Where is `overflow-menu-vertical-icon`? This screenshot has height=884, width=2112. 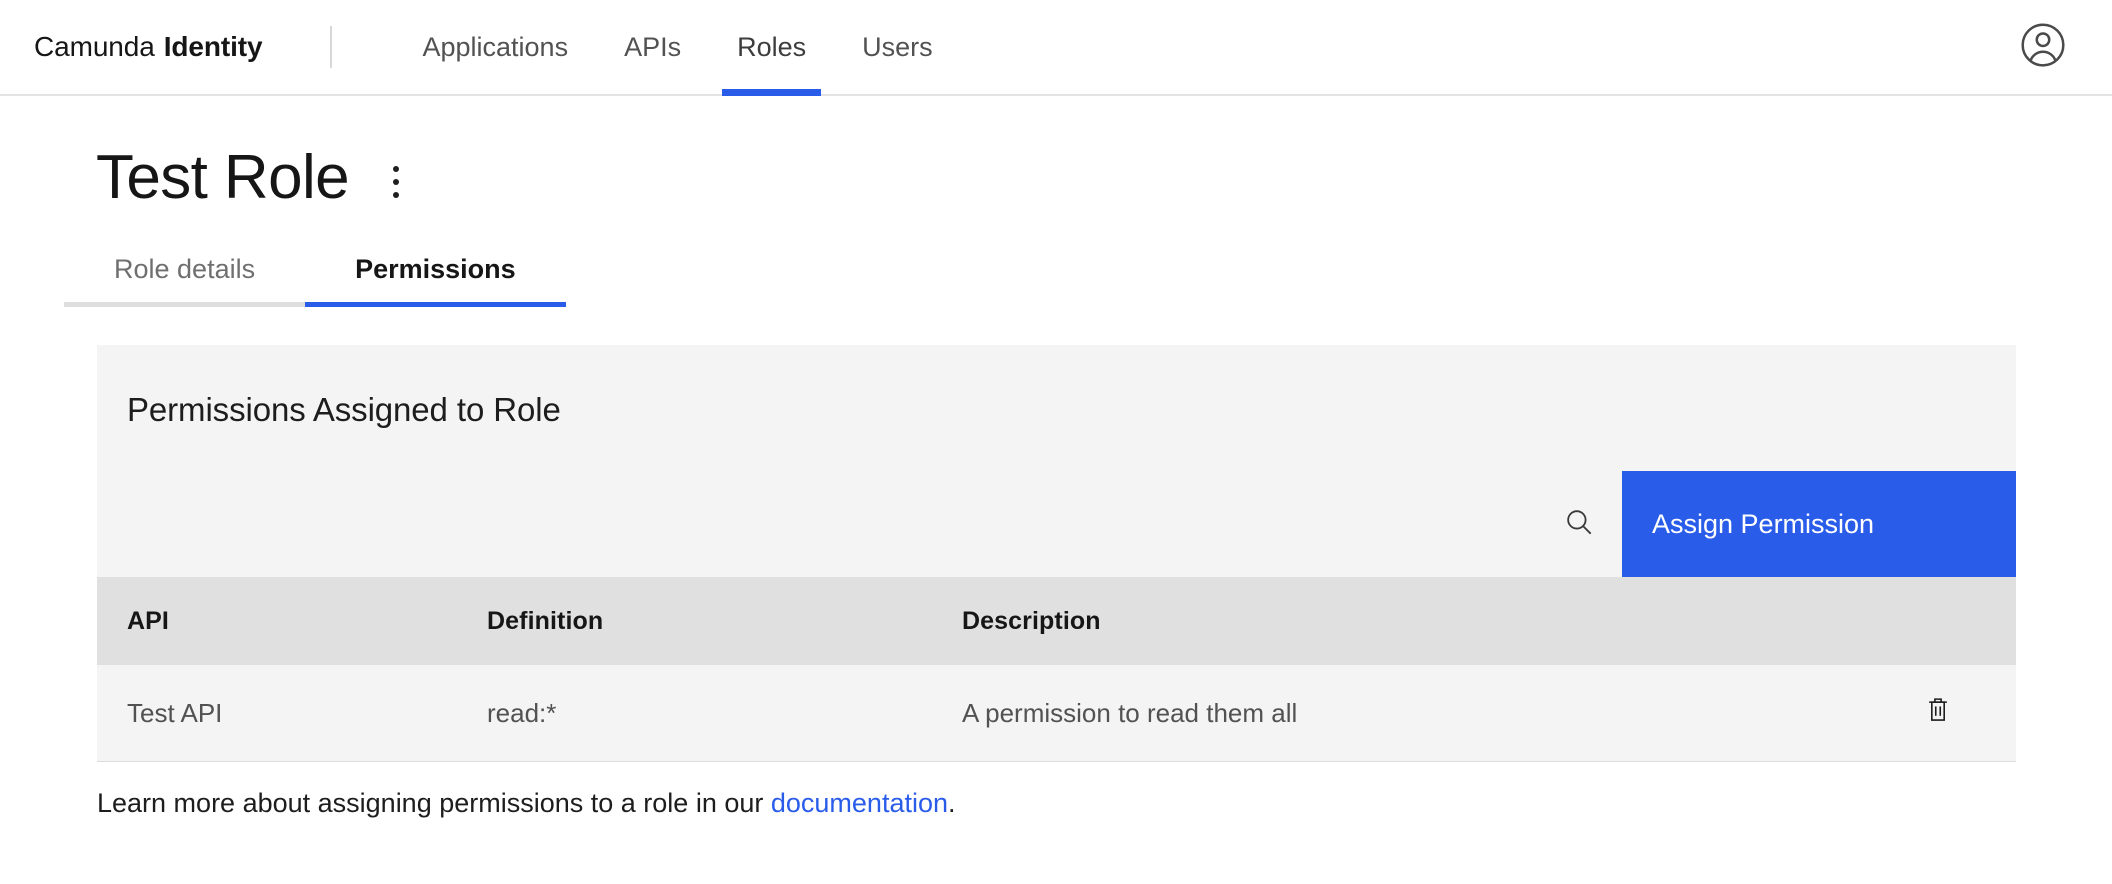 overflow-menu-vertical-icon is located at coordinates (396, 182).